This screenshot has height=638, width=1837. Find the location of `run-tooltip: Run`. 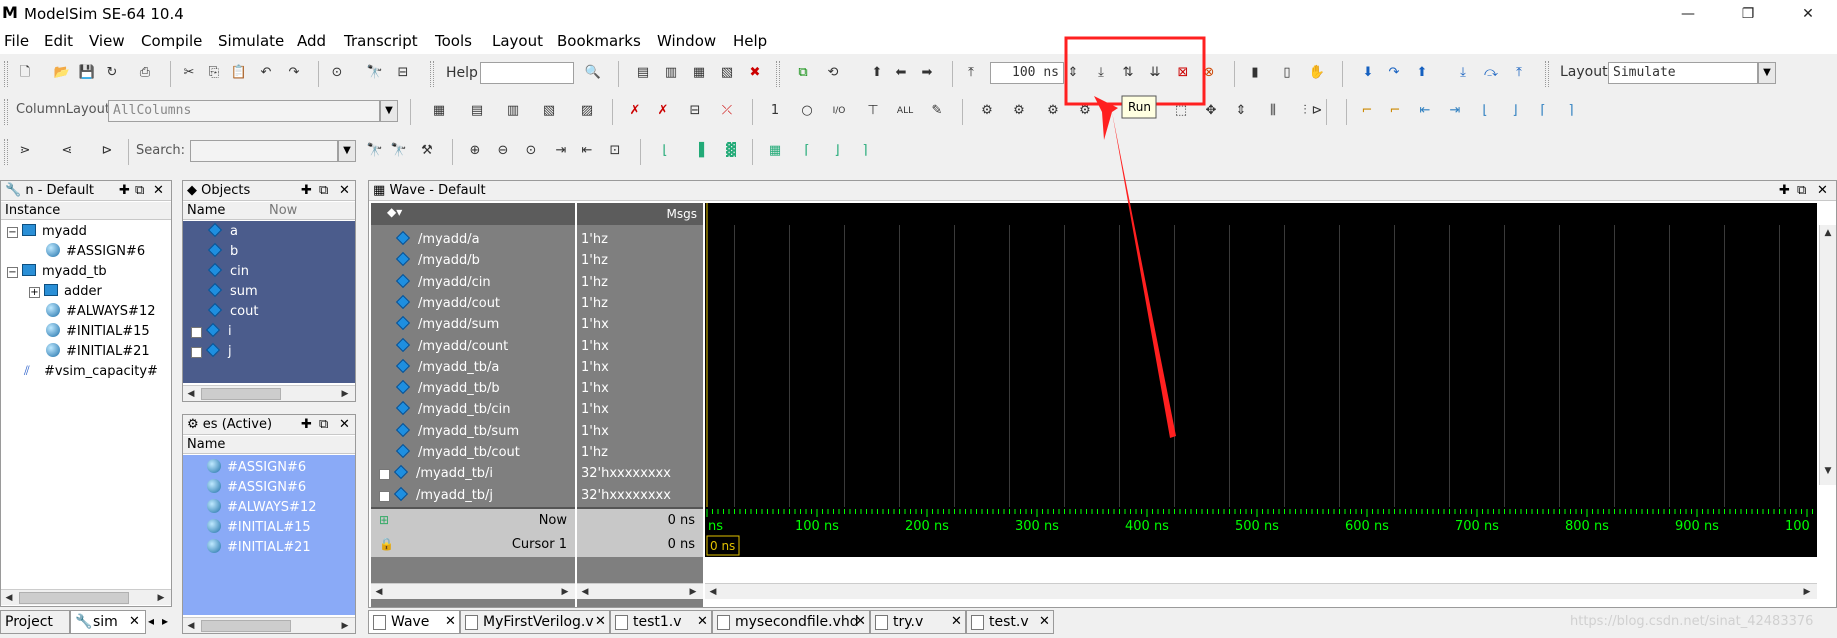

run-tooltip: Run is located at coordinates (1139, 107).